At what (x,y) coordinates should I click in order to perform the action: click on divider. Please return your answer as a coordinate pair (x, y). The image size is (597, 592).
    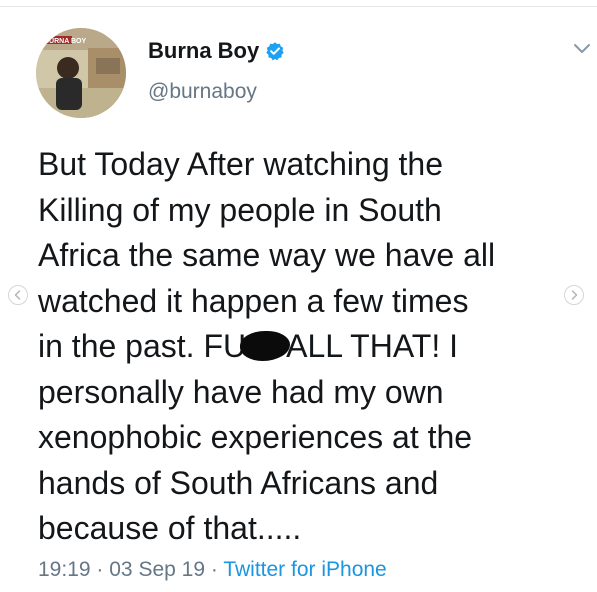
    Looking at the image, I should click on (298, 6).